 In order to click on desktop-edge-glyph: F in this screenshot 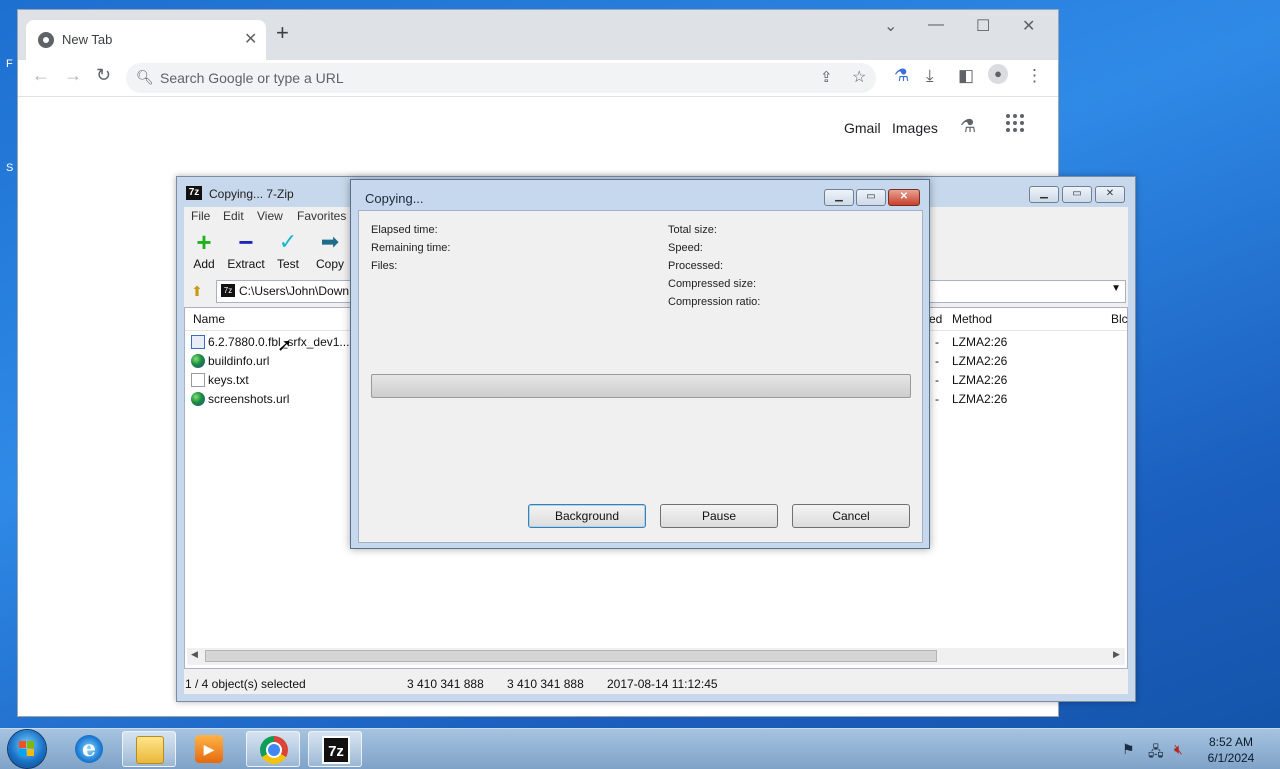, I will do `click(9, 64)`.